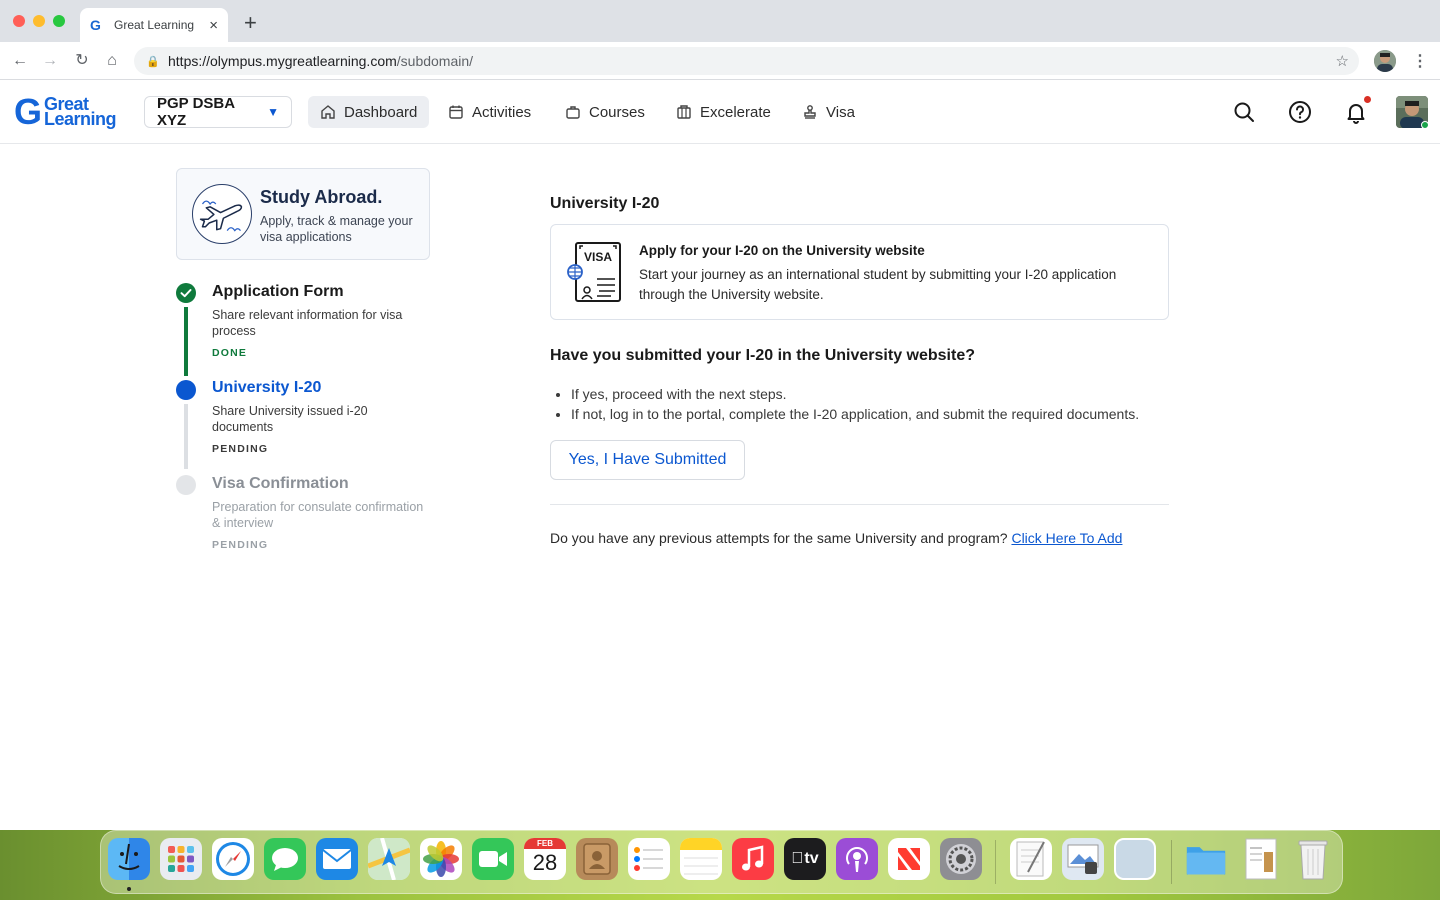 The image size is (1440, 900). Describe the element at coordinates (321, 197) in the screenshot. I see `study-abroad-title: Study Abroad.` at that location.